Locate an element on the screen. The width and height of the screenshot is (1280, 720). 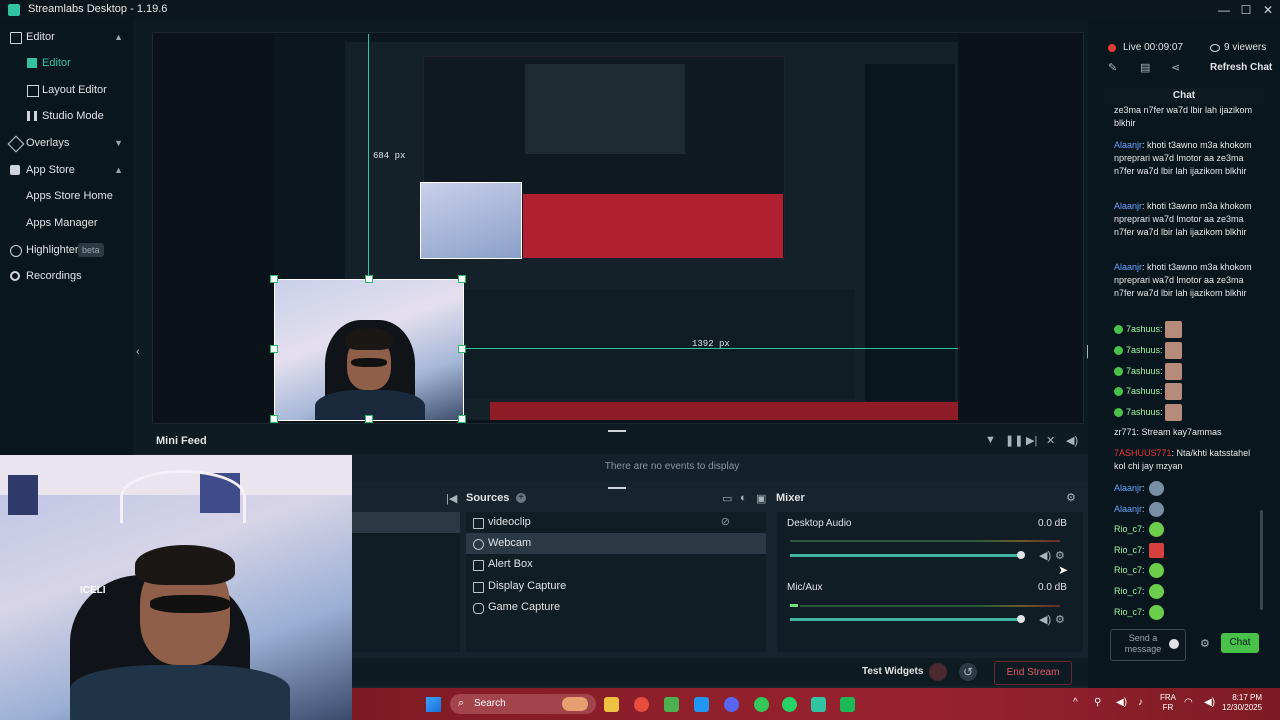
live-indicator-icon is located at coordinates (1112, 48).